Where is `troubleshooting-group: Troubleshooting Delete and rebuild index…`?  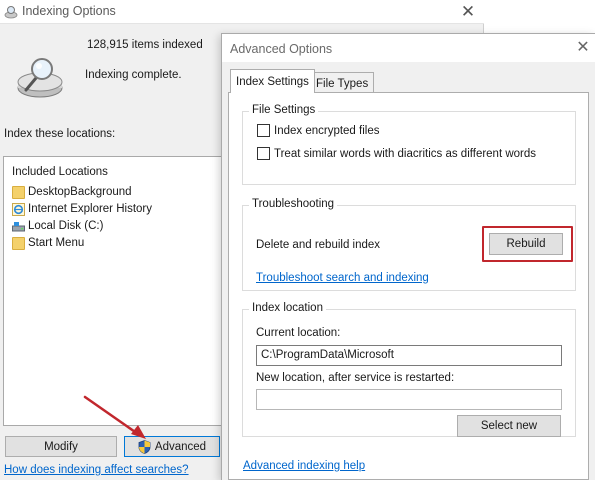 troubleshooting-group: Troubleshooting Delete and rebuild index… is located at coordinates (409, 244).